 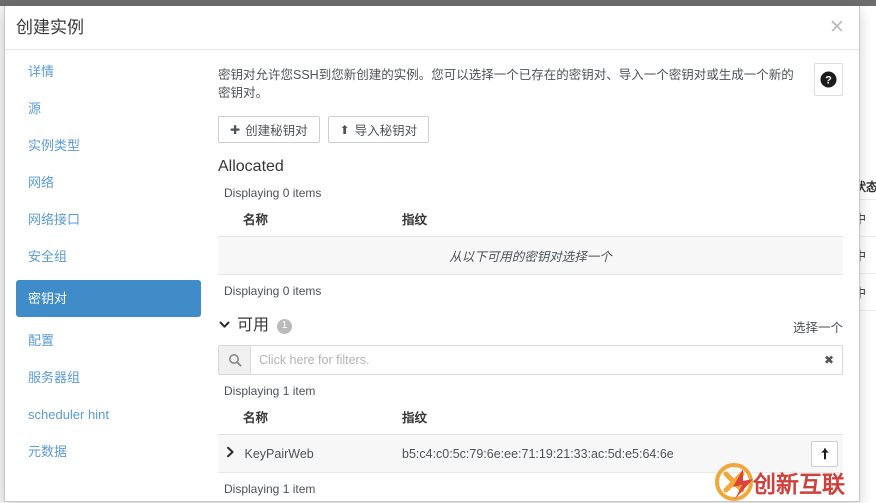 I want to click on available-row-name: KeyPairWeb, so click(x=279, y=454).